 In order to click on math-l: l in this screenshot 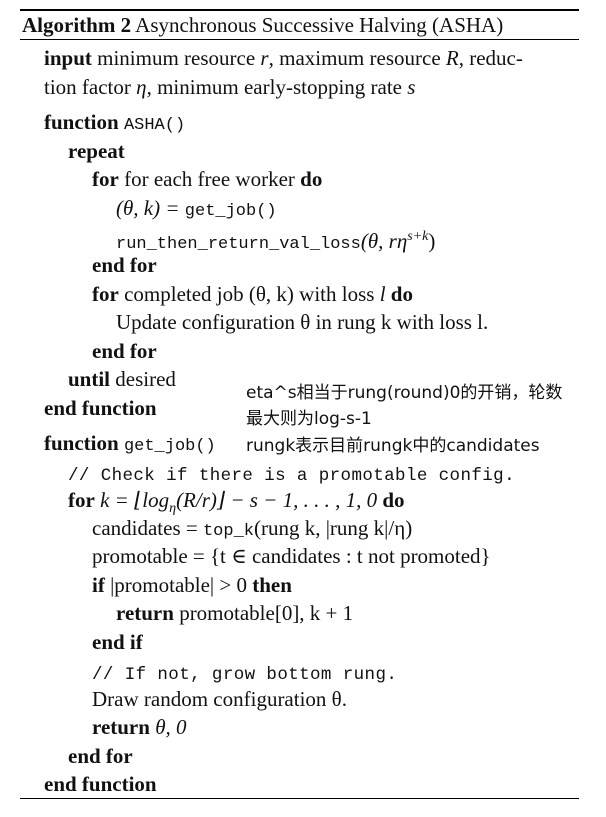, I will do `click(382, 294)`.